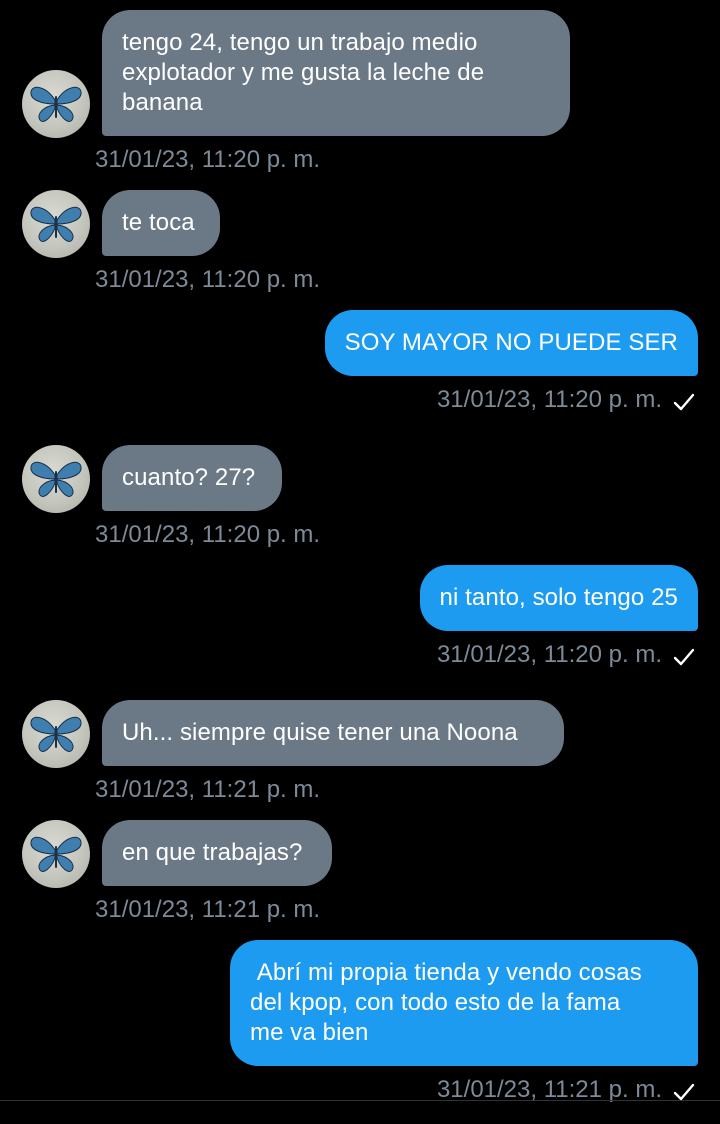 This screenshot has width=720, height=1124. I want to click on message-bubble: te toca, so click(161, 223).